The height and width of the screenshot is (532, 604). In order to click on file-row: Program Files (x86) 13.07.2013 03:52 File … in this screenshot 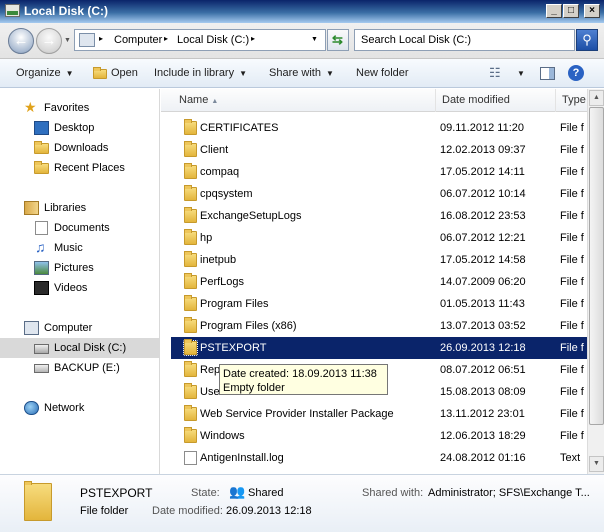, I will do `click(379, 326)`.